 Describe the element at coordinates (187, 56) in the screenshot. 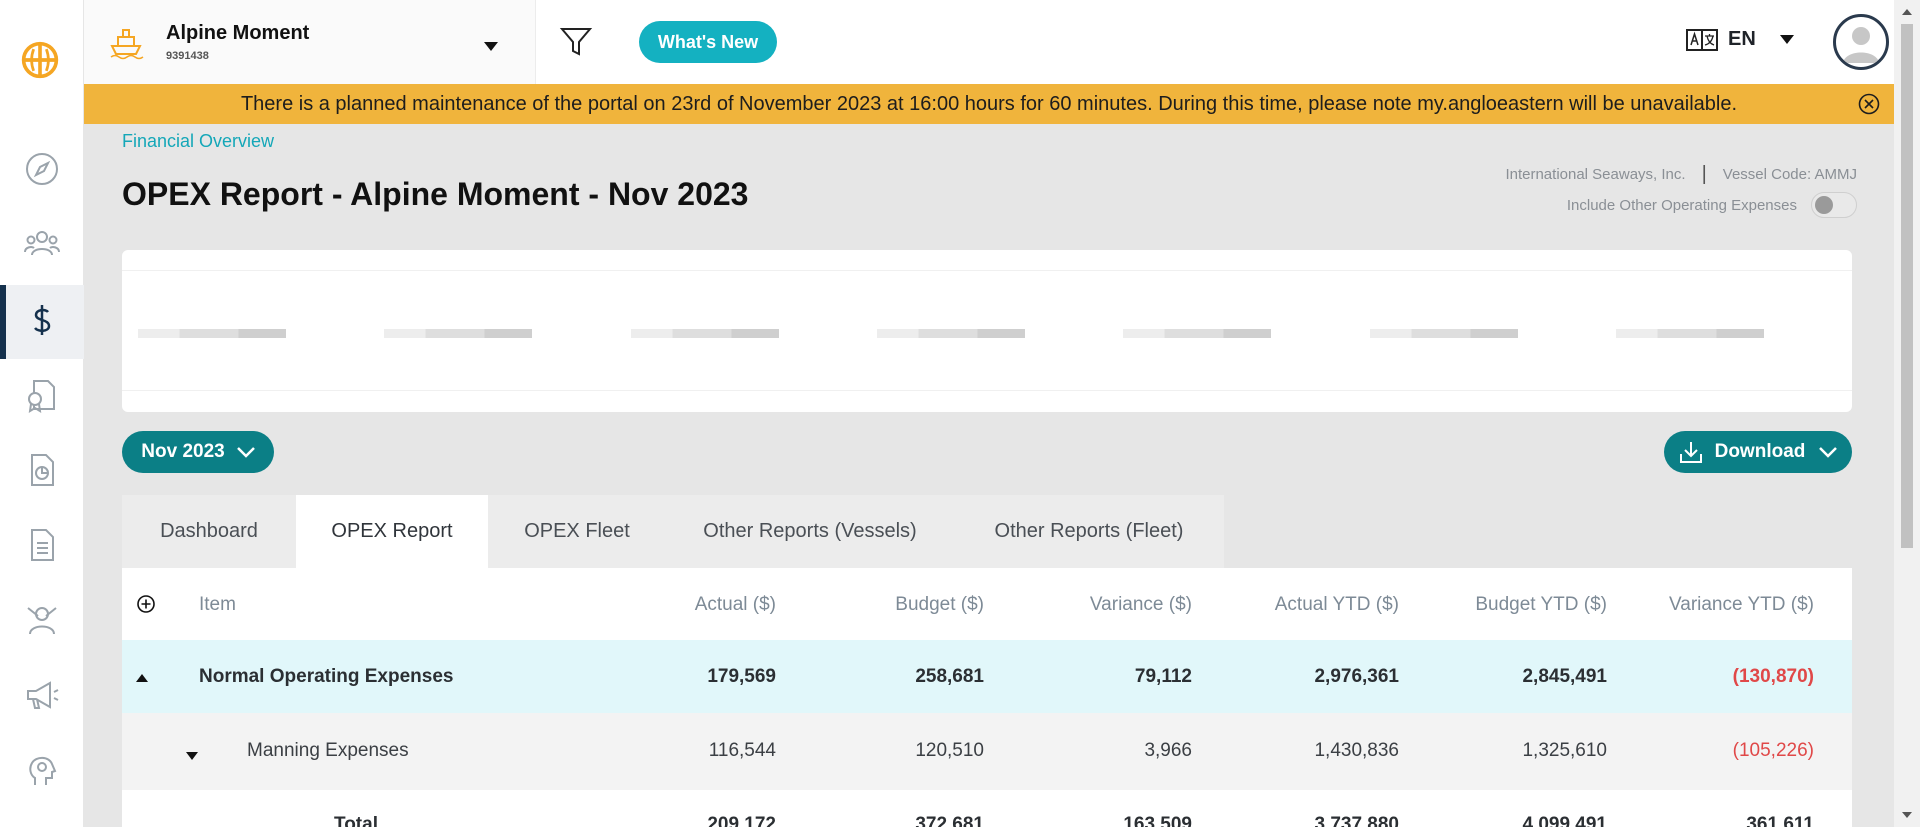

I see `vessel-imo: 9391438` at that location.